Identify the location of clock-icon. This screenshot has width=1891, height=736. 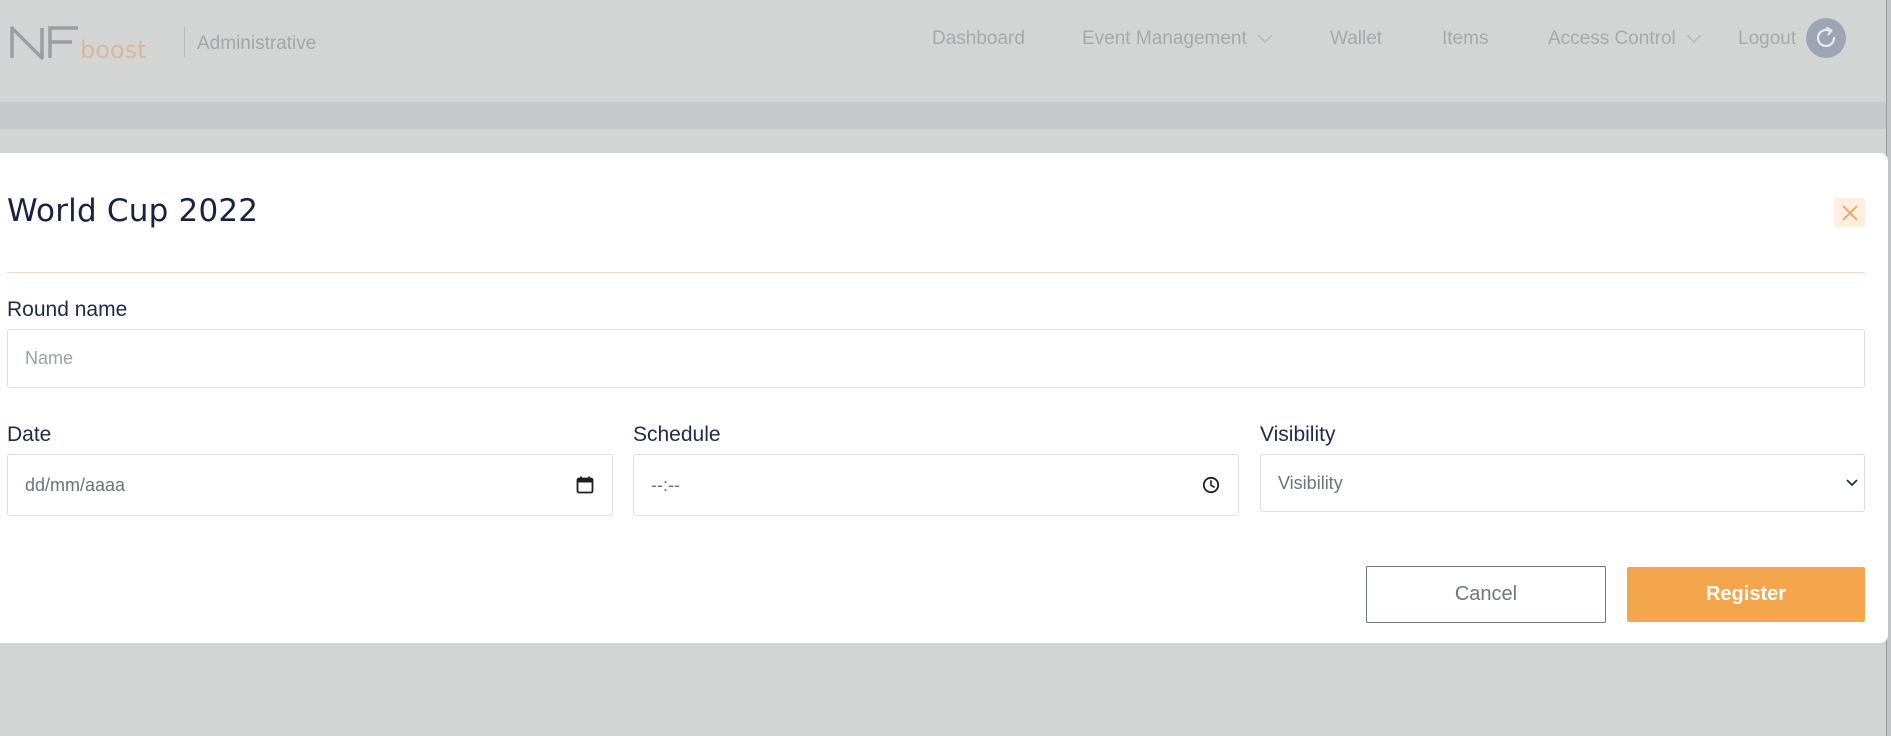
(1211, 485).